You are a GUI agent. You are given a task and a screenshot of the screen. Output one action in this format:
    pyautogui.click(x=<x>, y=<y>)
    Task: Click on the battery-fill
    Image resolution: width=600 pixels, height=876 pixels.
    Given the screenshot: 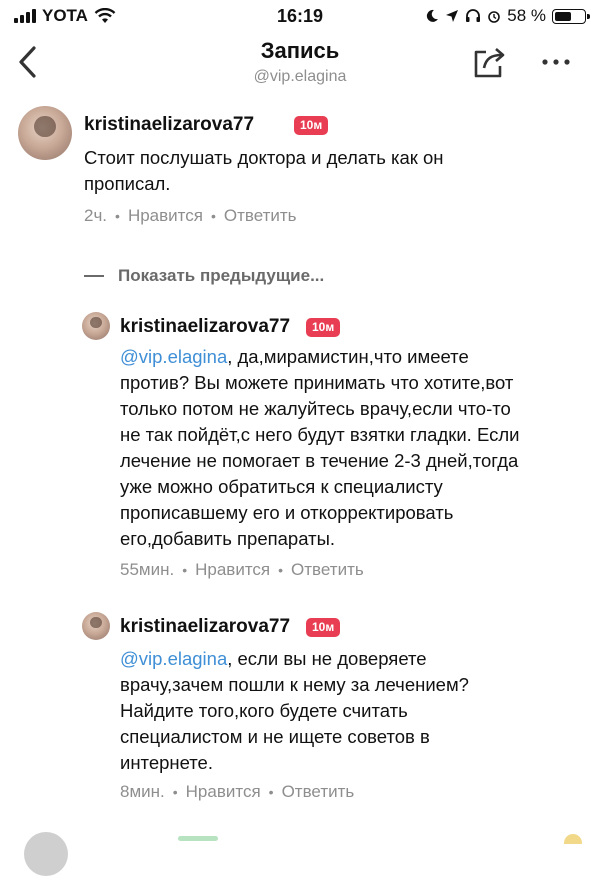 What is the action you would take?
    pyautogui.click(x=563, y=16)
    